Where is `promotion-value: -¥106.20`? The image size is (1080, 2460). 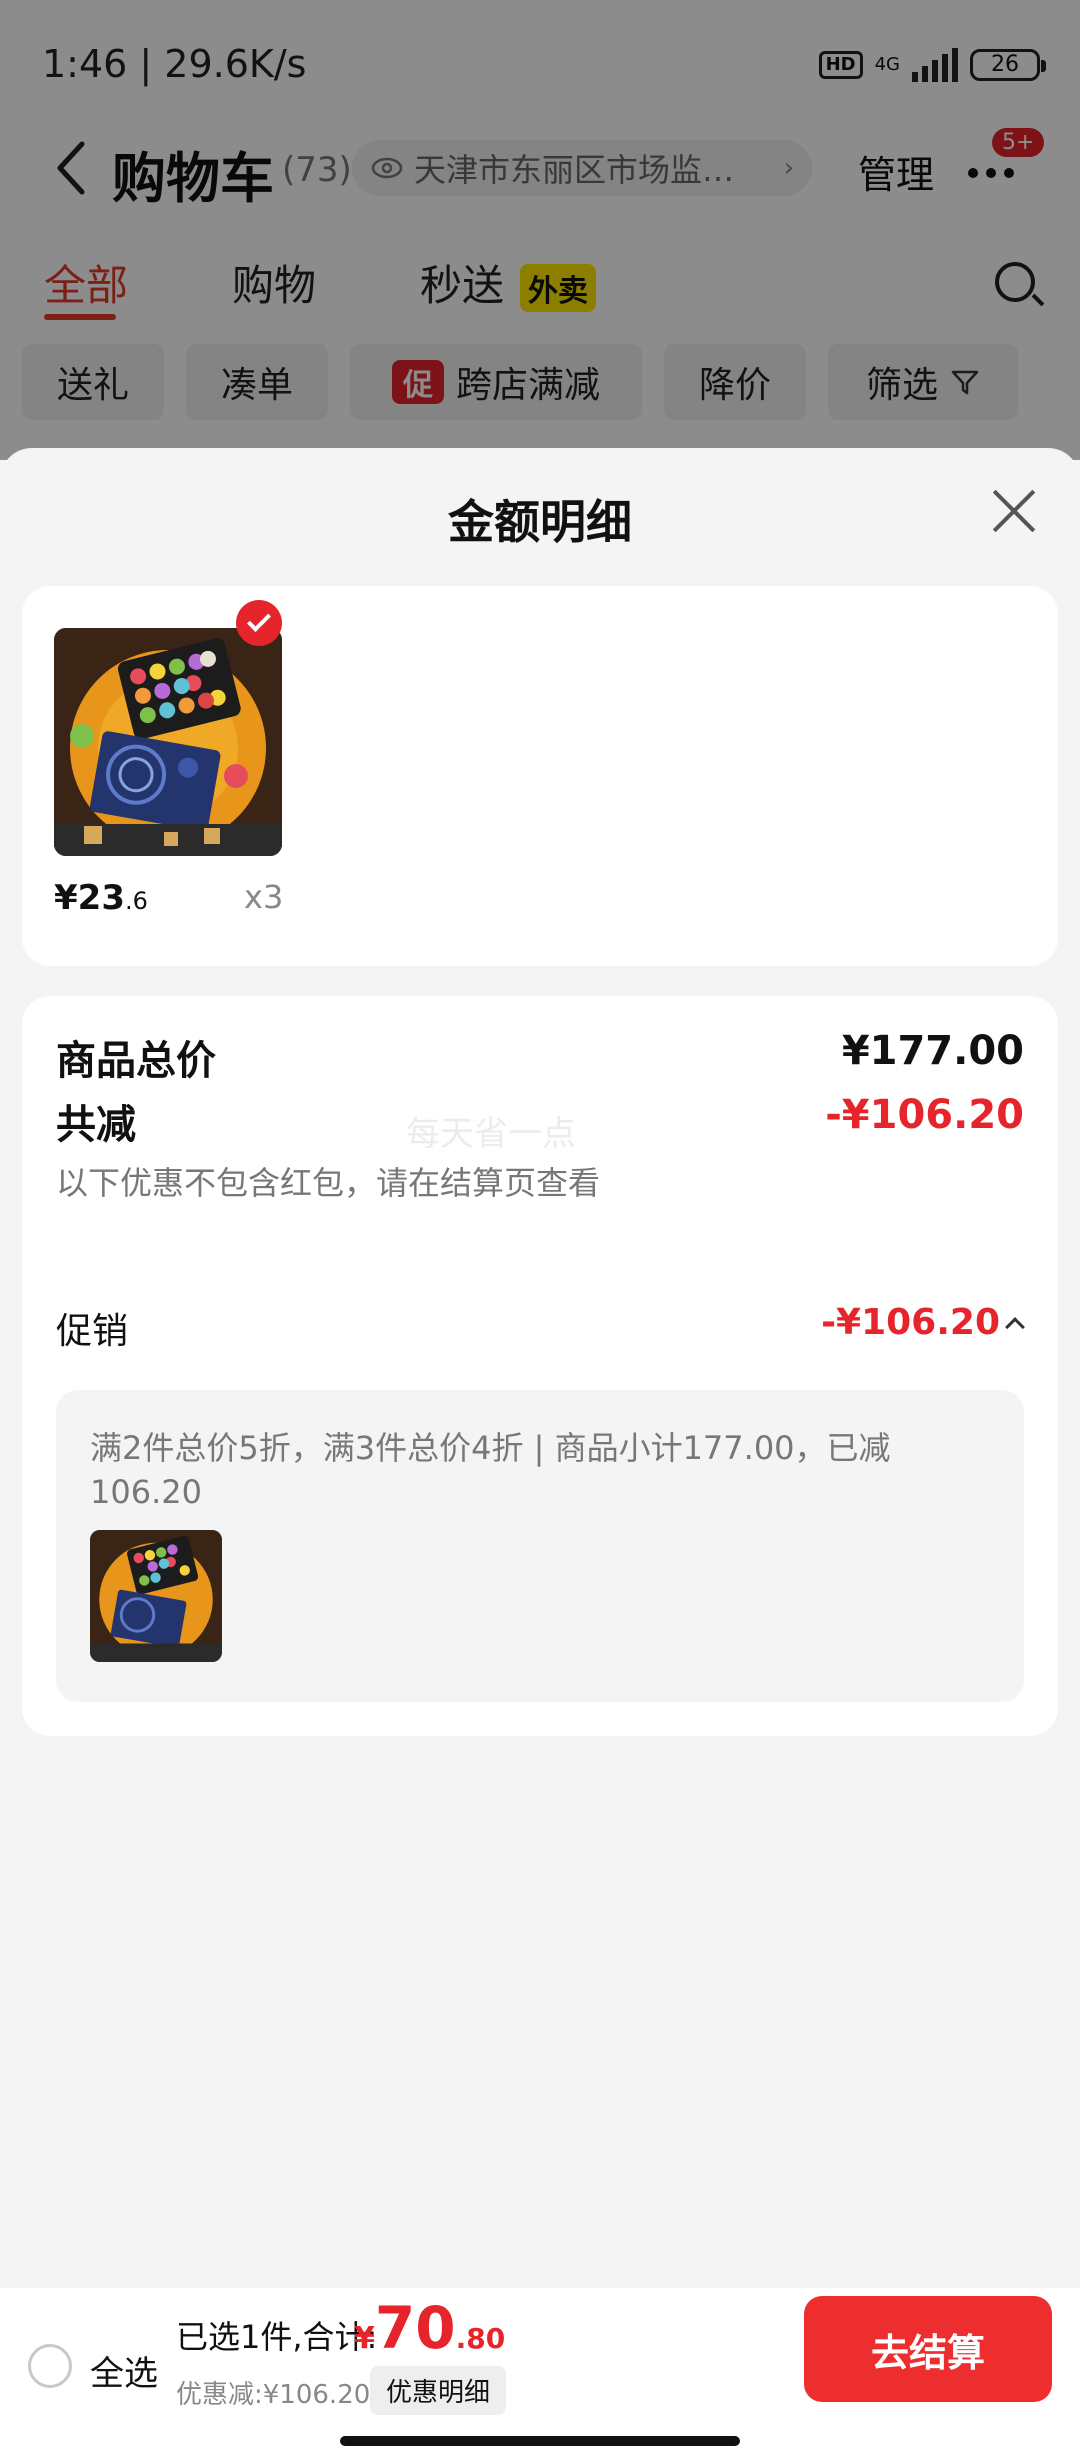
promotion-value: -¥106.20 is located at coordinates (910, 1322).